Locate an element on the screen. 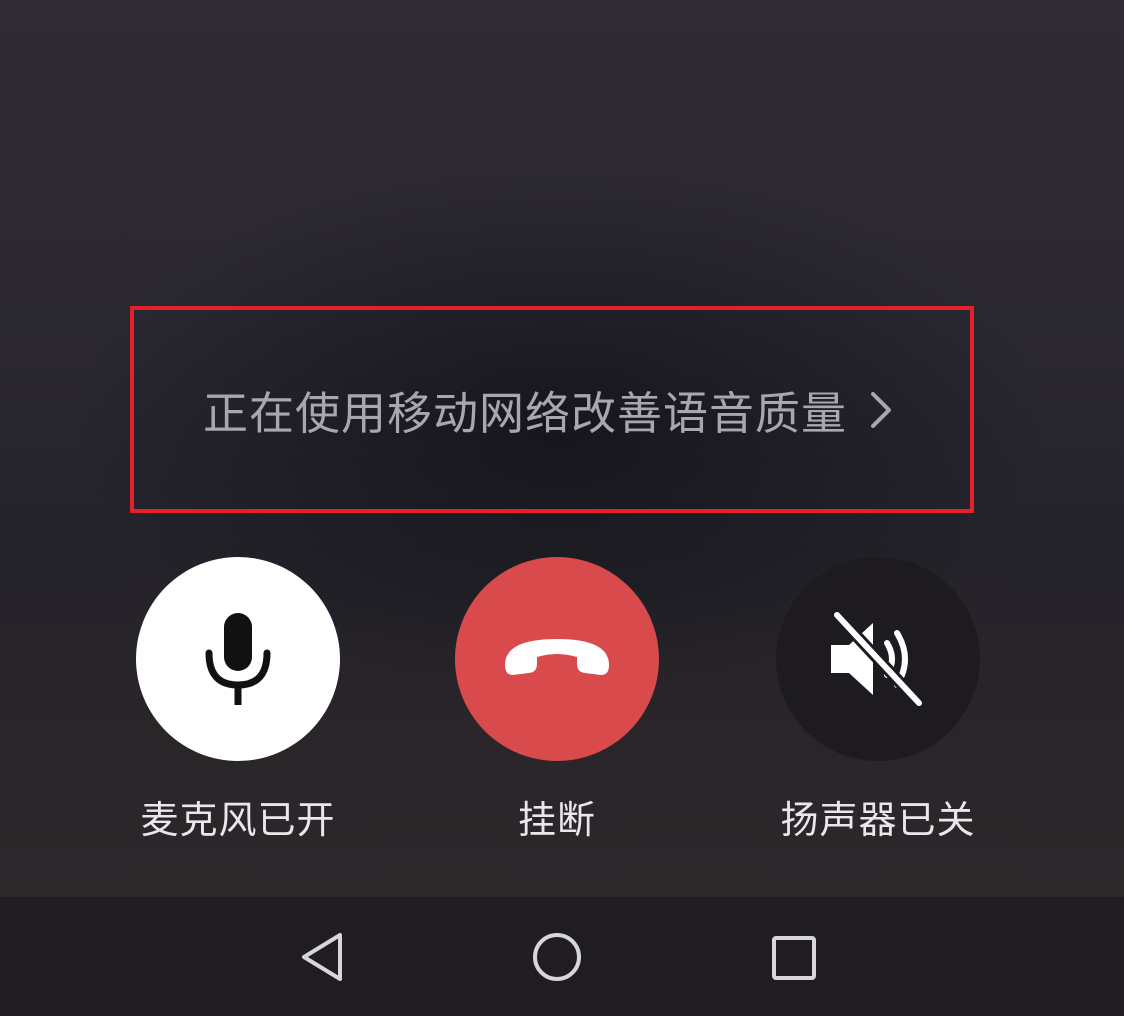 The image size is (1124, 1016). hangup-button is located at coordinates (557, 659).